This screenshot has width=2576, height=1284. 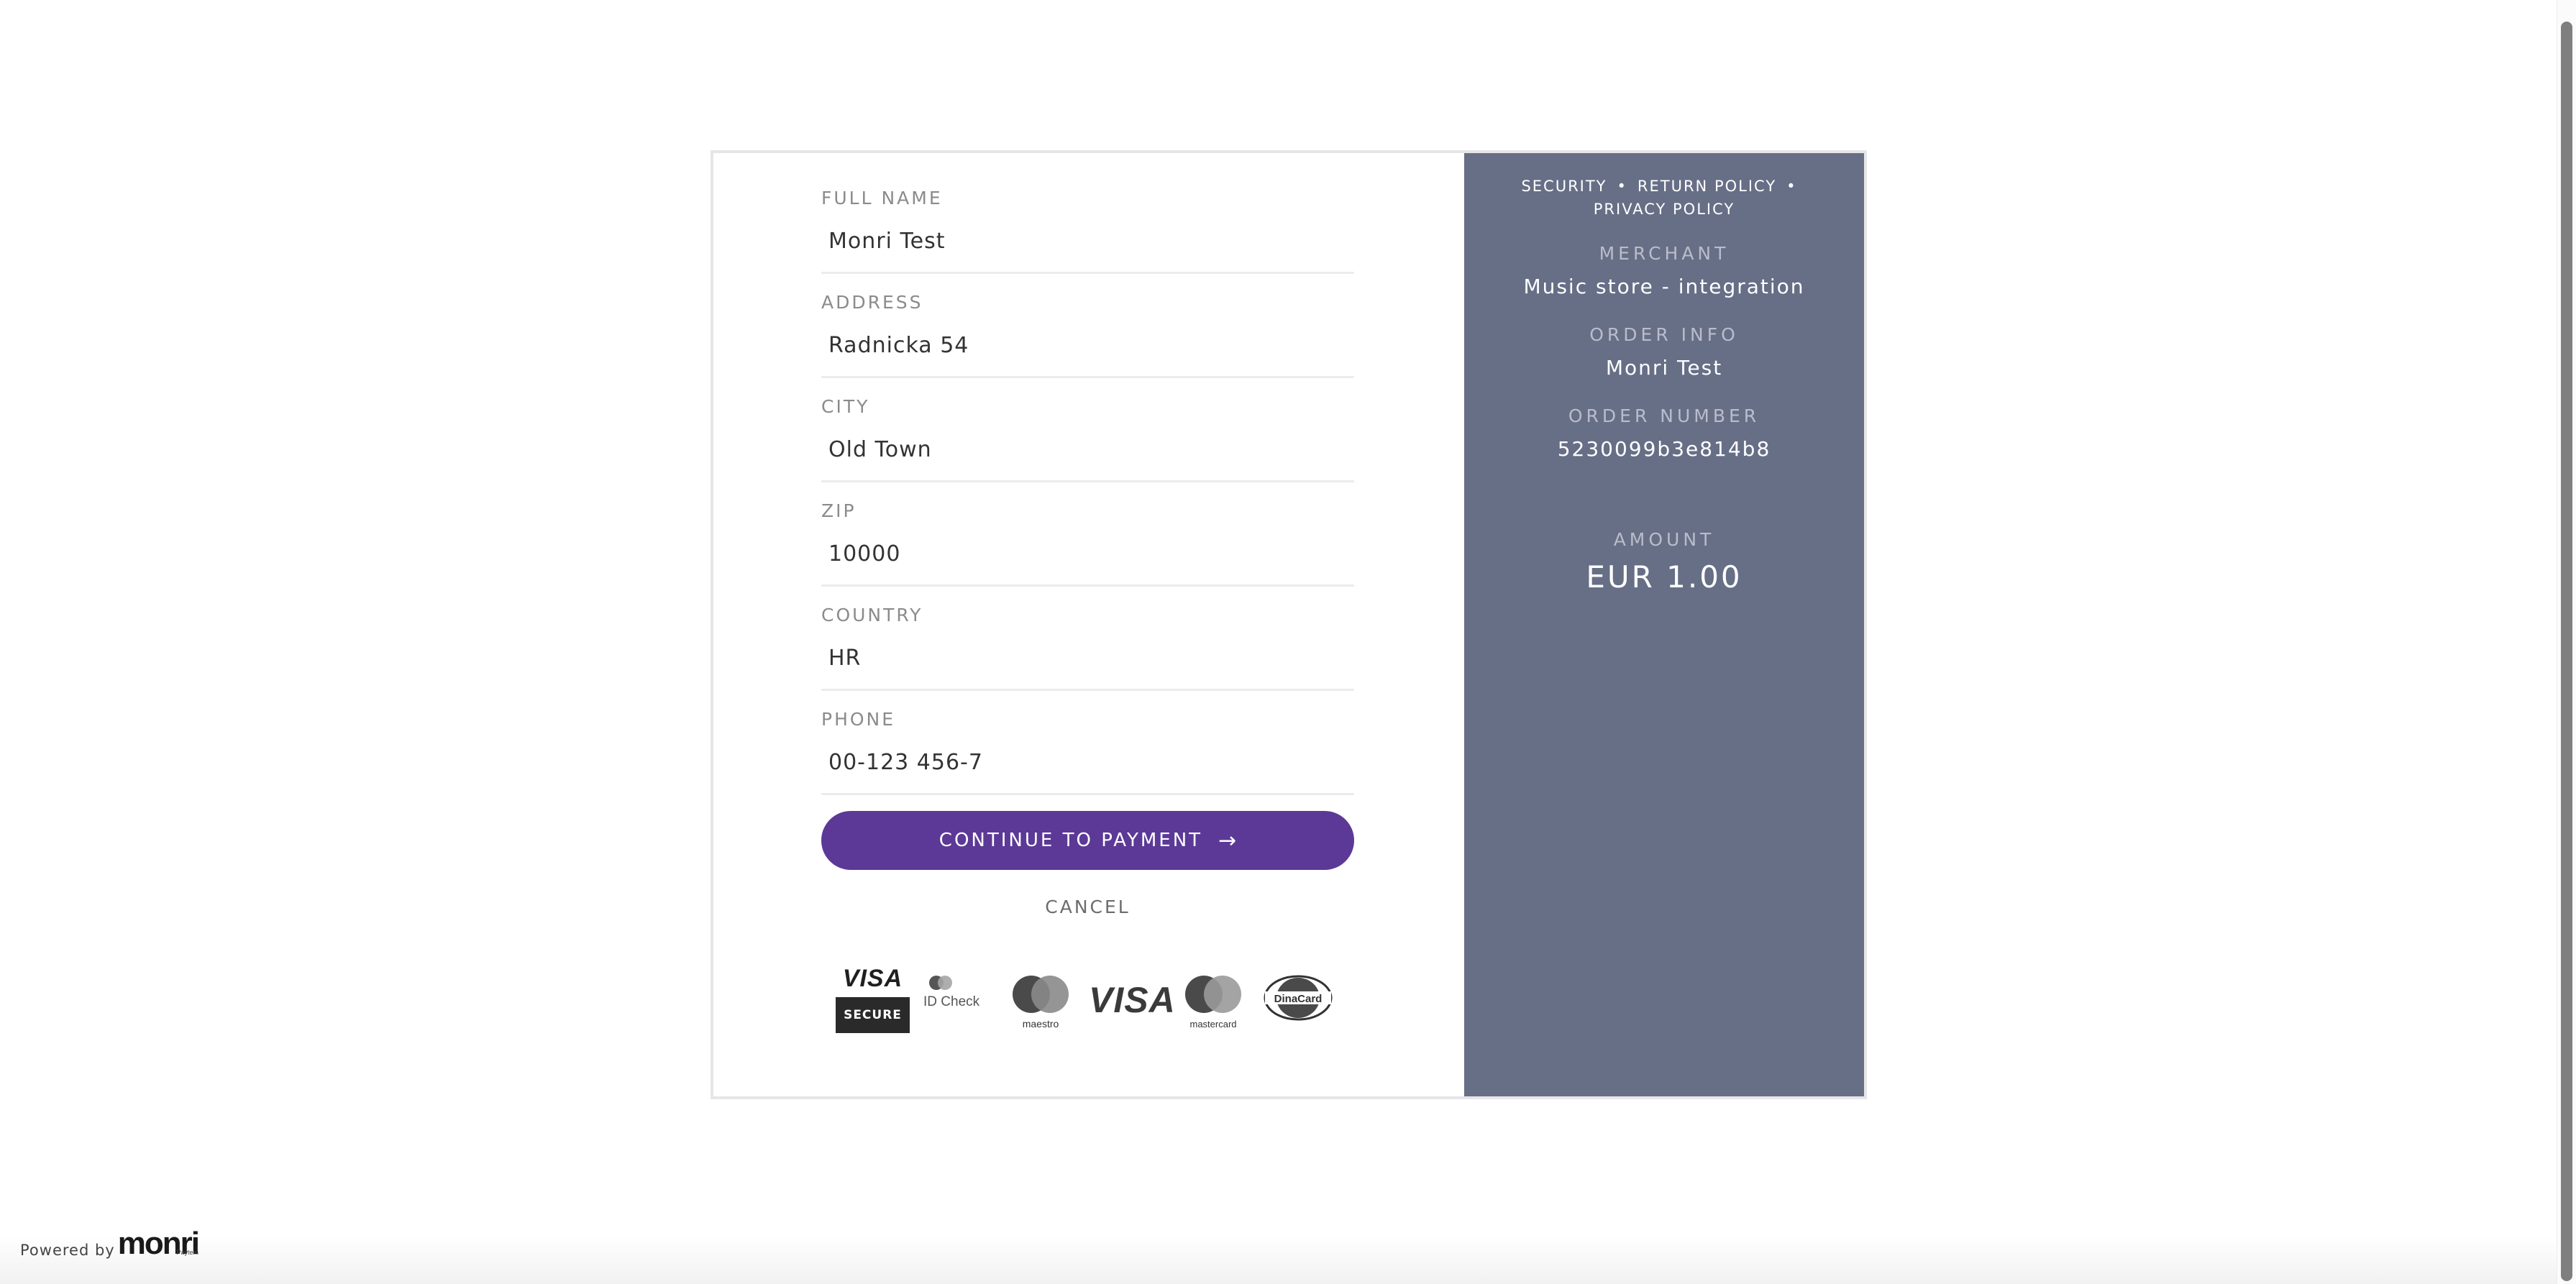 What do you see at coordinates (1087, 456) in the screenshot?
I see `city-input` at bounding box center [1087, 456].